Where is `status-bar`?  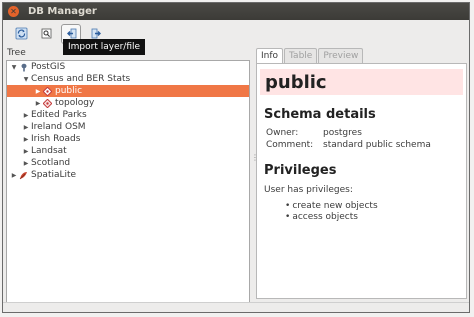
status-bar is located at coordinates (236, 307).